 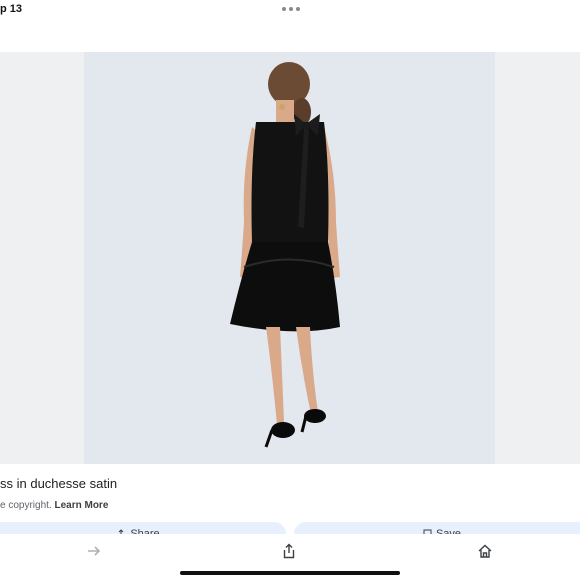 What do you see at coordinates (26, 505) in the screenshot?
I see `copyright-text: e copyright.` at bounding box center [26, 505].